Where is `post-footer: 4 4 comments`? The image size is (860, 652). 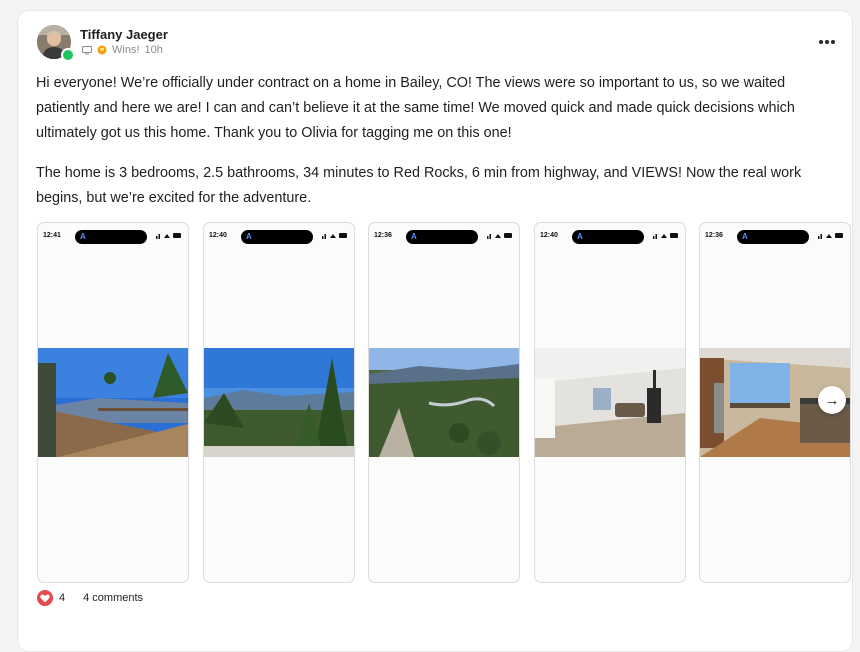
post-footer: 4 4 comments is located at coordinates (90, 598).